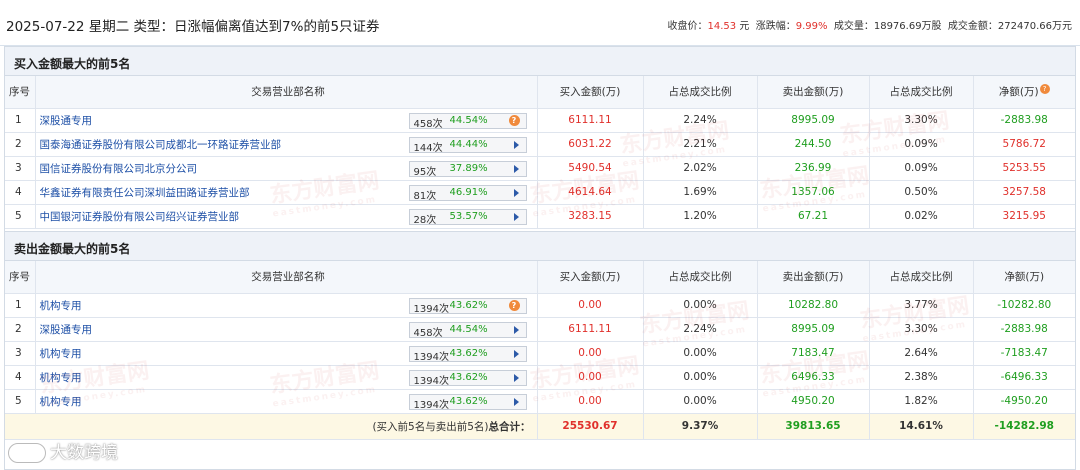 This screenshot has width=1080, height=470. What do you see at coordinates (744, 26) in the screenshot?
I see `close-price-unit: 元` at bounding box center [744, 26].